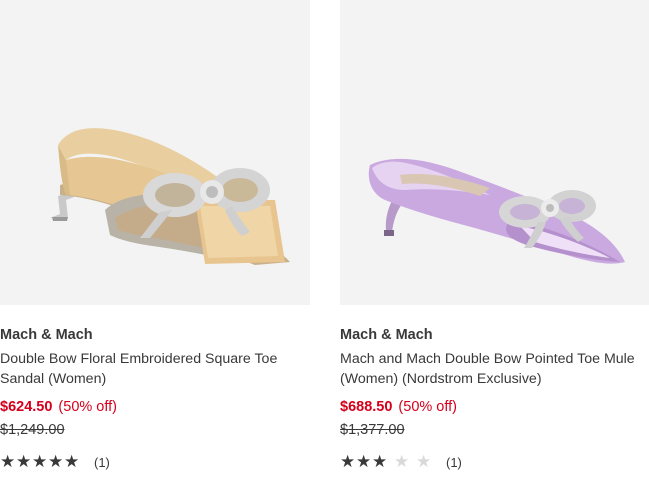 This screenshot has width=649, height=485. What do you see at coordinates (366, 407) in the screenshot?
I see `sale-price: $688.50` at bounding box center [366, 407].